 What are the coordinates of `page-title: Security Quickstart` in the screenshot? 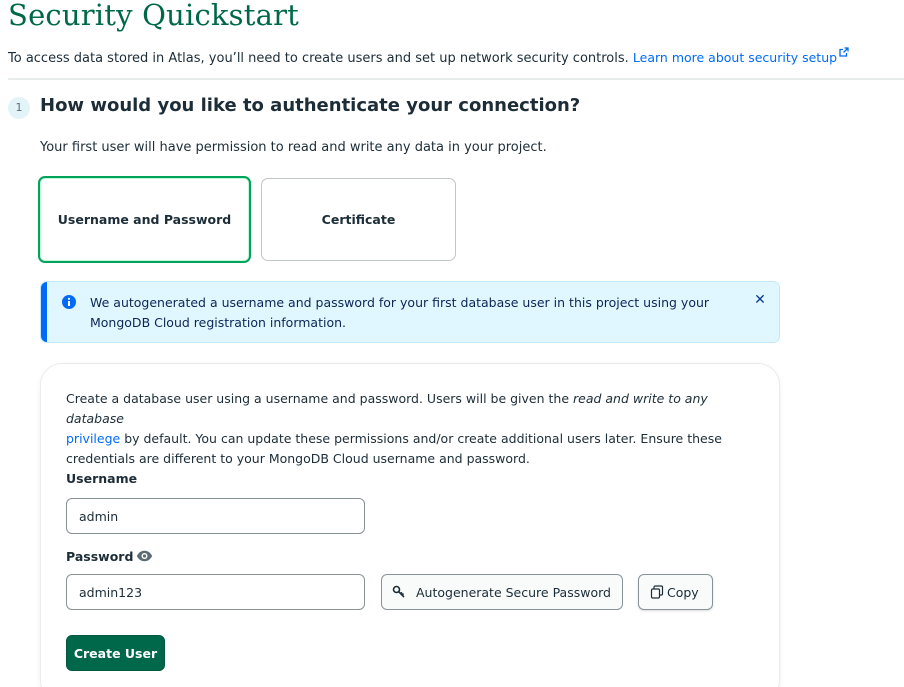 It's located at (154, 16).